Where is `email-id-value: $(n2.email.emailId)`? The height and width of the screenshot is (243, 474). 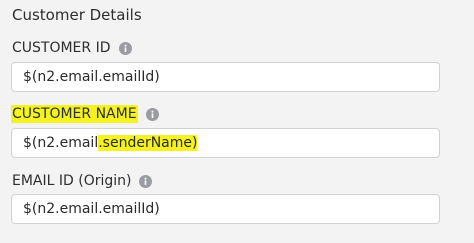 email-id-value: $(n2.email.emailId) is located at coordinates (91, 209).